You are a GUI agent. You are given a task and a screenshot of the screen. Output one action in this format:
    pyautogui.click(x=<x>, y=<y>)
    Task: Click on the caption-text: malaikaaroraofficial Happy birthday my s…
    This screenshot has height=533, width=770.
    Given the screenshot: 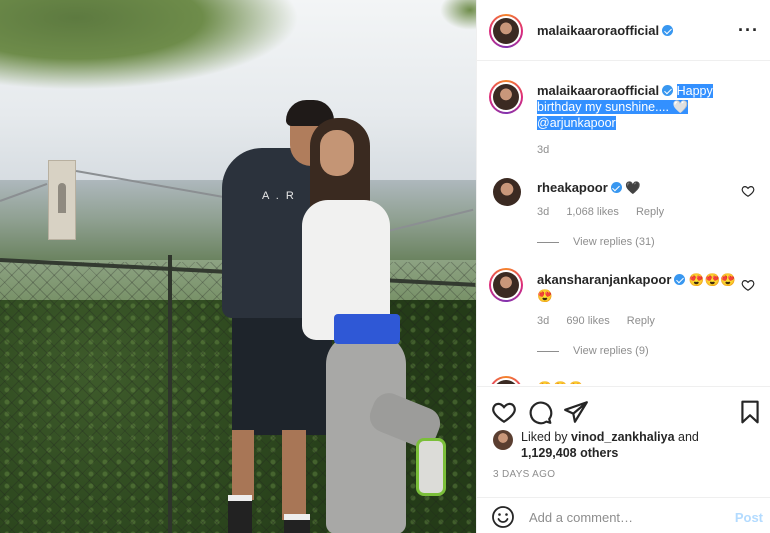 What is the action you would take?
    pyautogui.click(x=639, y=107)
    